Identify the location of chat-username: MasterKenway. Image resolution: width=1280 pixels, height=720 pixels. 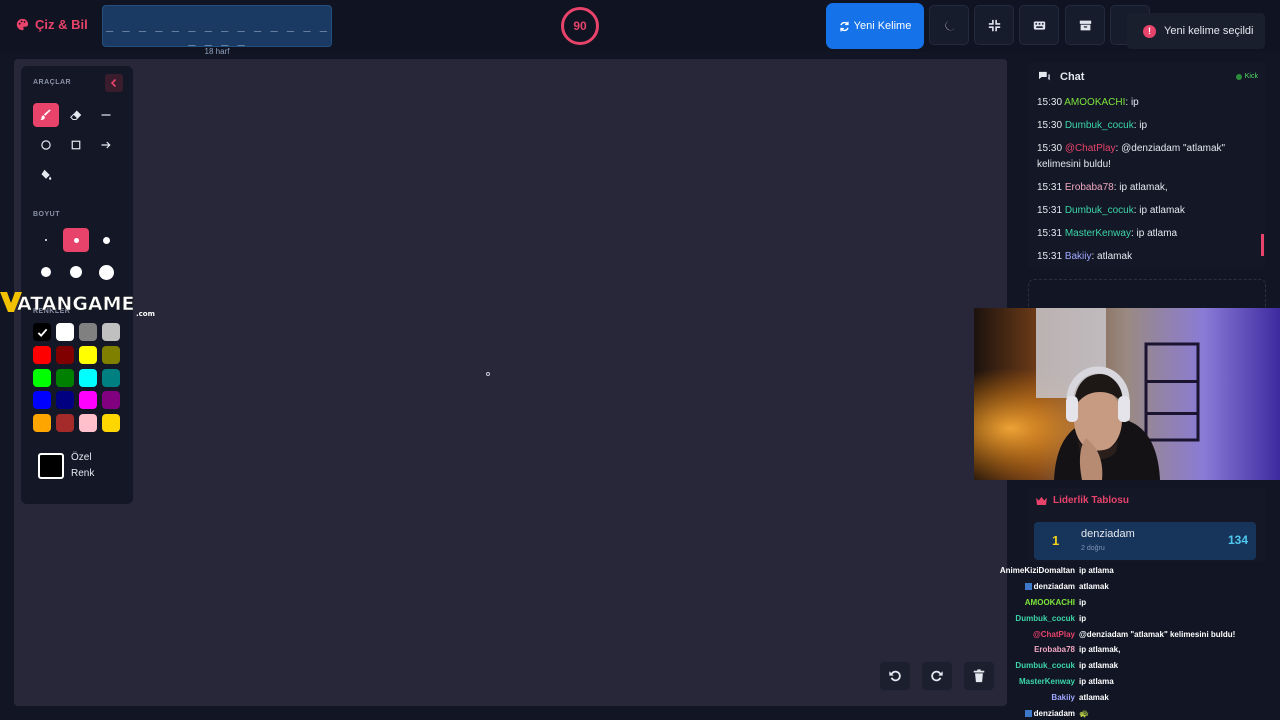
(1098, 233).